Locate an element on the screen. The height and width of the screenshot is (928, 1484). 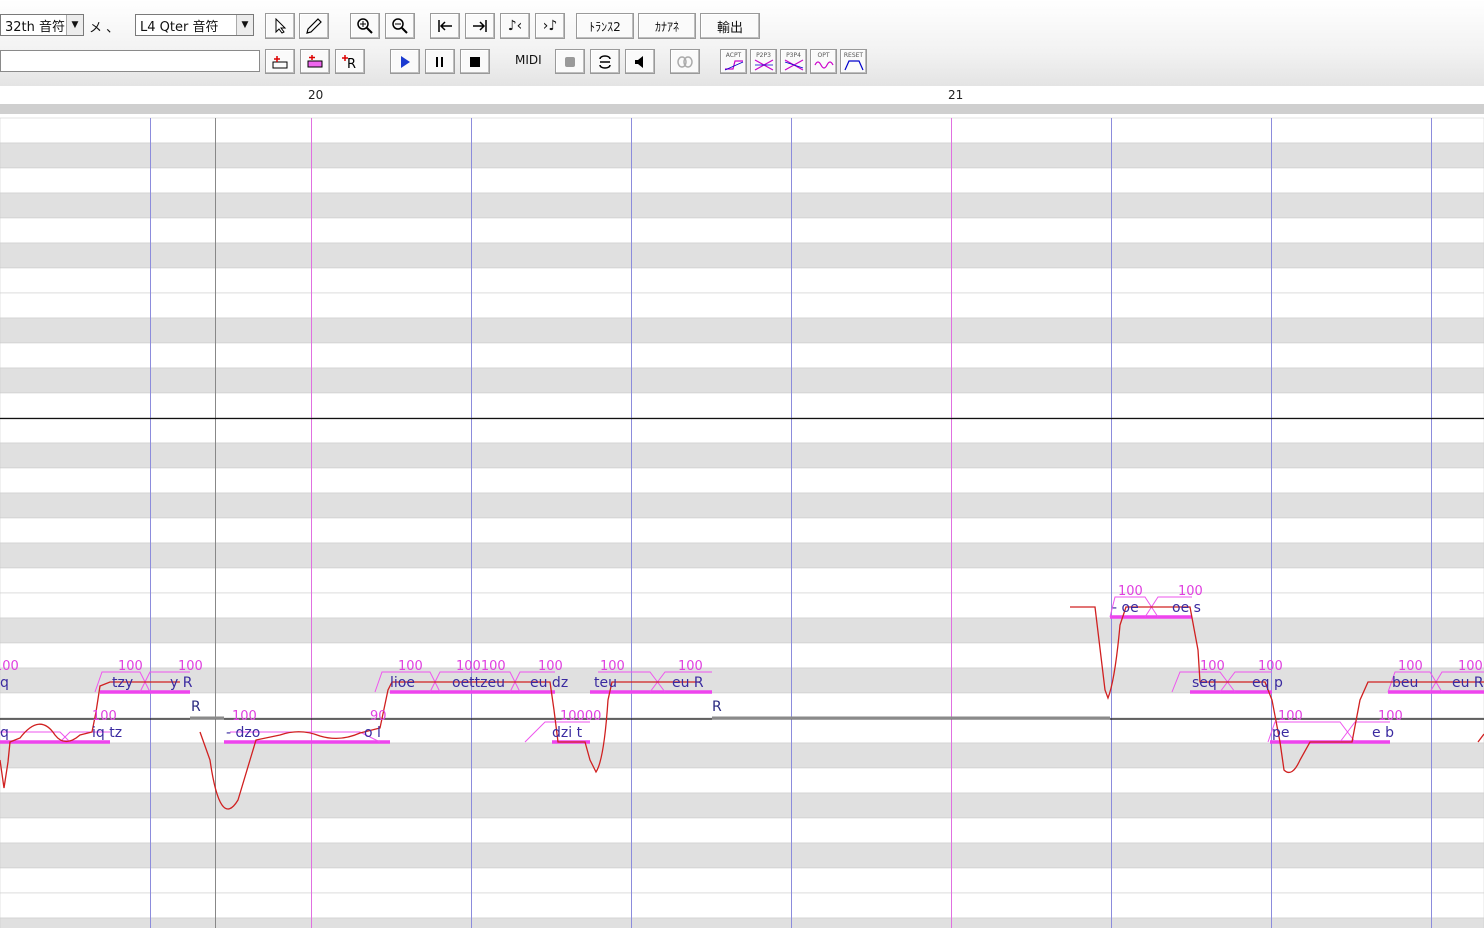
note-lyric: beu is located at coordinates (1405, 683).